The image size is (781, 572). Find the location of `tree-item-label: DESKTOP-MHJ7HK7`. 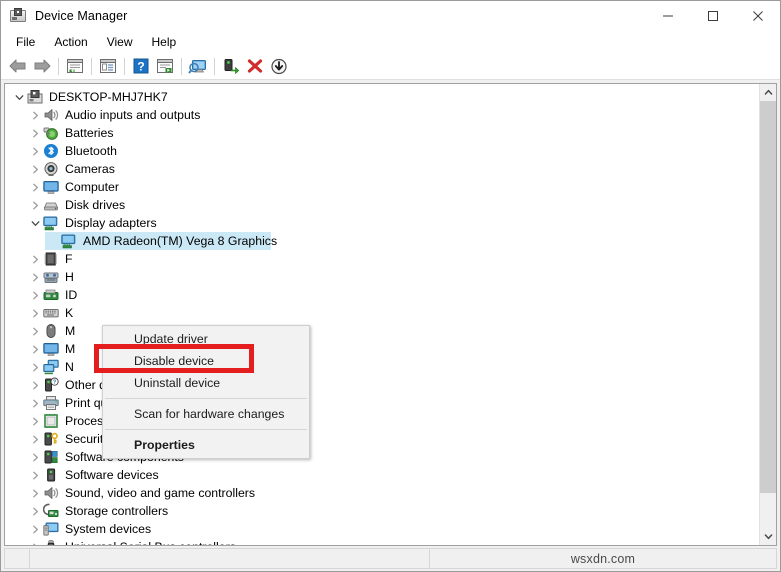

tree-item-label: DESKTOP-MHJ7HK7 is located at coordinates (108, 97).